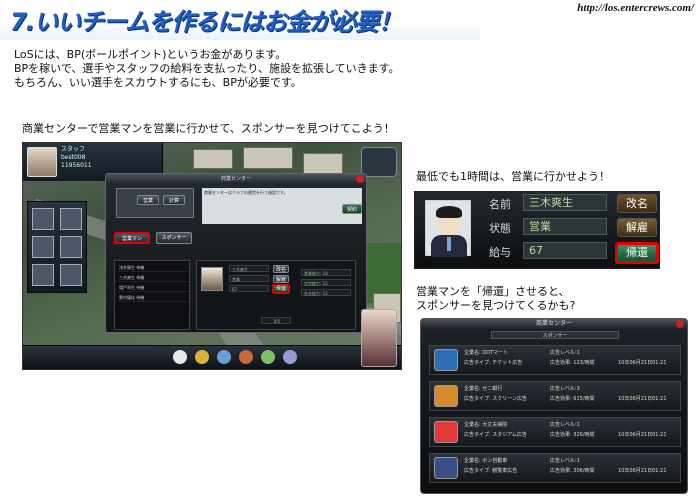 This screenshot has width=700, height=500. What do you see at coordinates (212, 279) in the screenshot?
I see `salesman-portrait` at bounding box center [212, 279].